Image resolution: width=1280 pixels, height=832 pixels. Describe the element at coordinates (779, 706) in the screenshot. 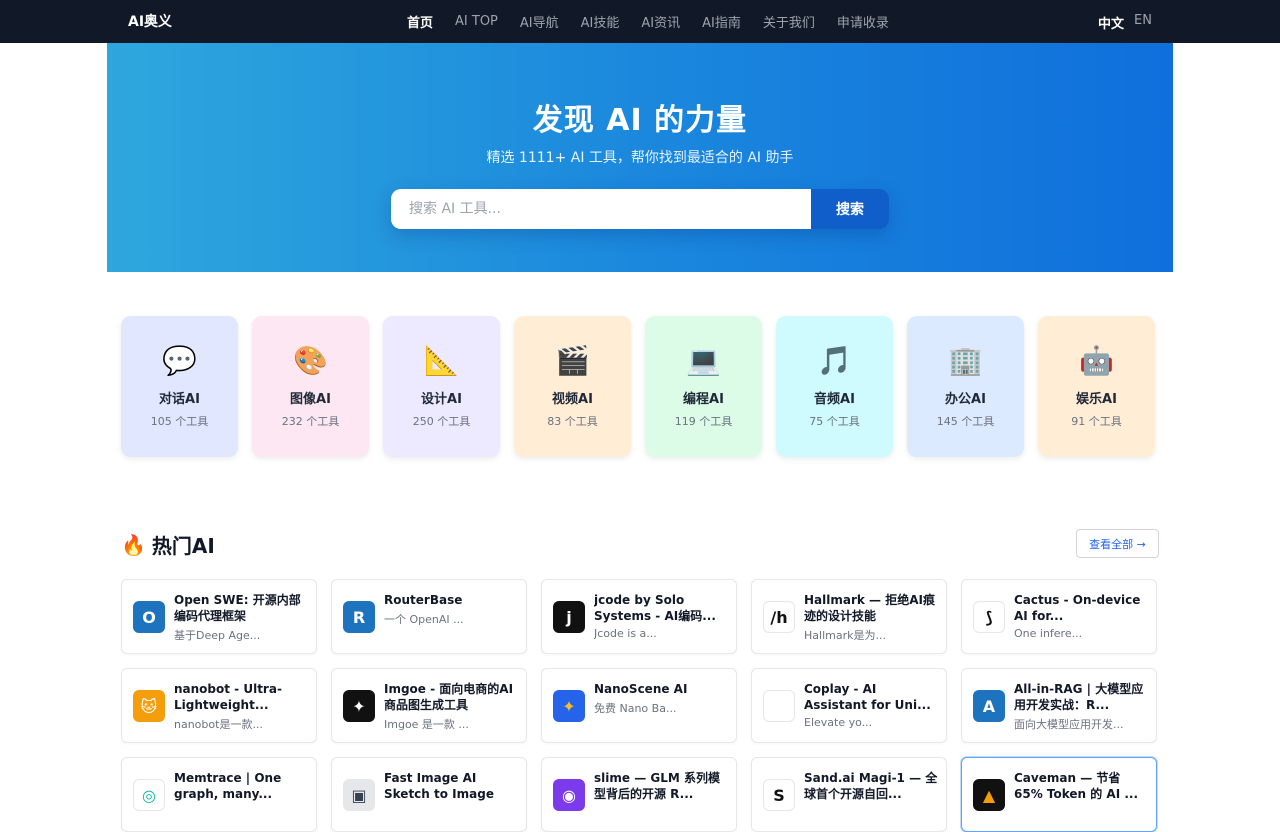

I see `tool-logo-icon` at that location.